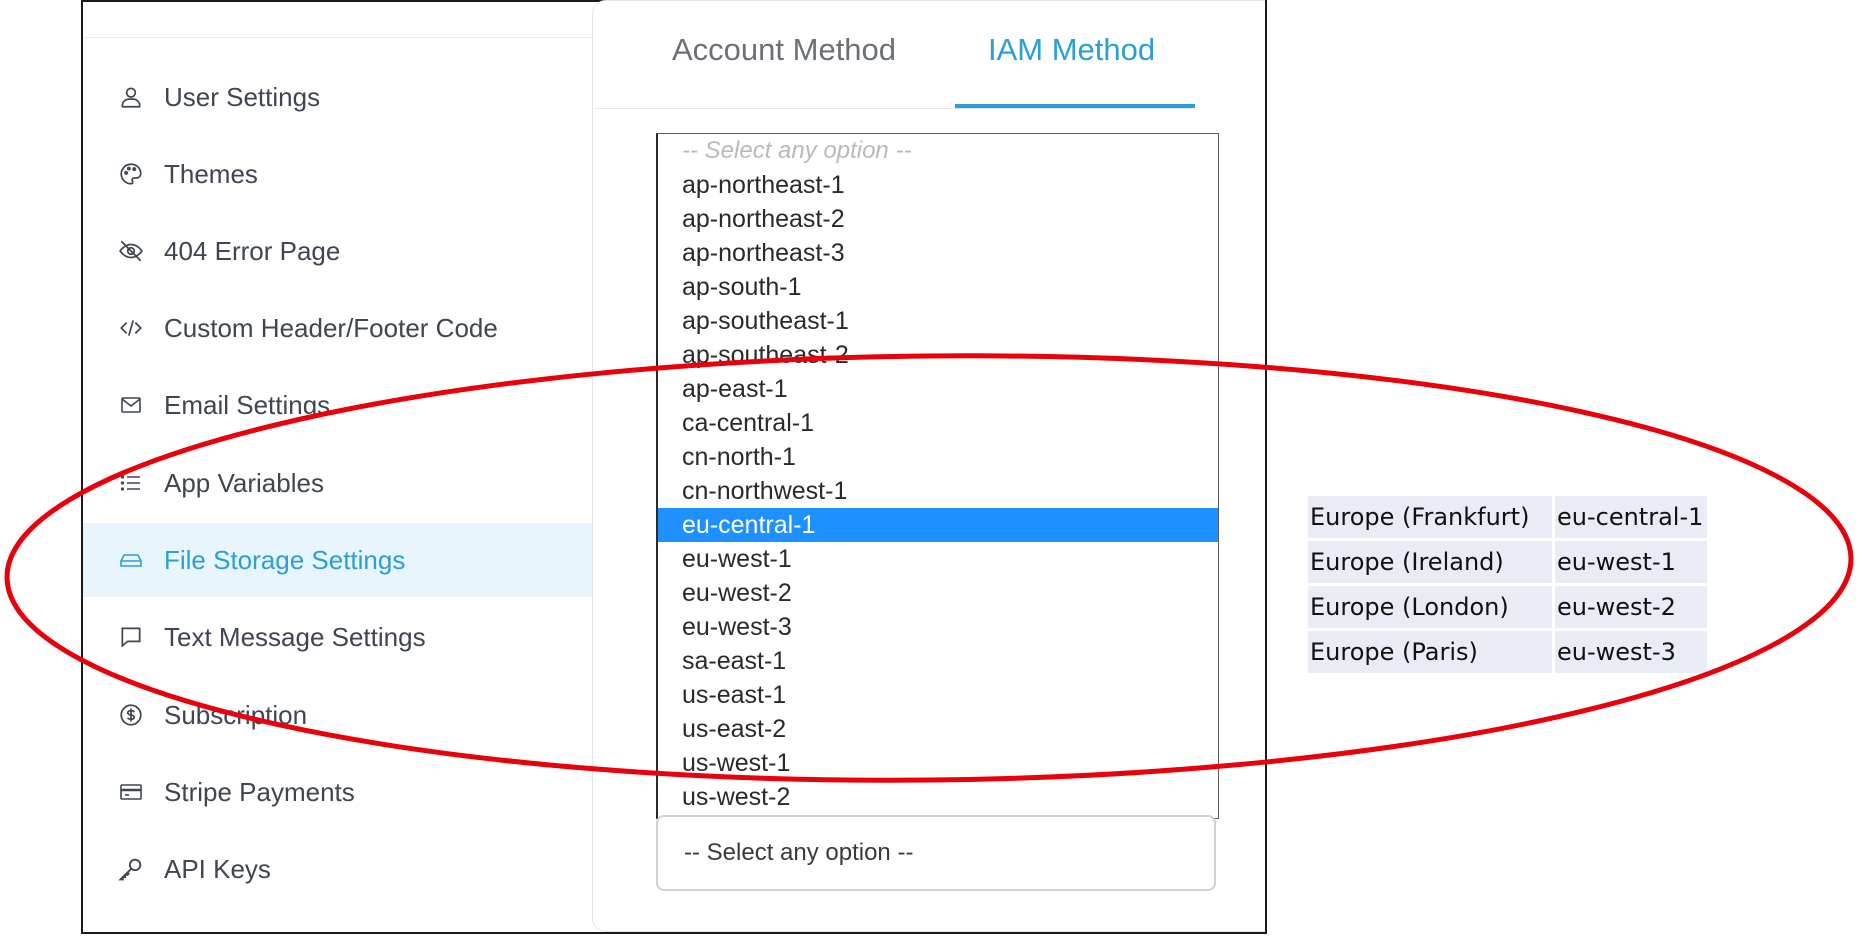 The height and width of the screenshot is (937, 1858). What do you see at coordinates (938, 253) in the screenshot?
I see `region-option: ap-northeast-3` at bounding box center [938, 253].